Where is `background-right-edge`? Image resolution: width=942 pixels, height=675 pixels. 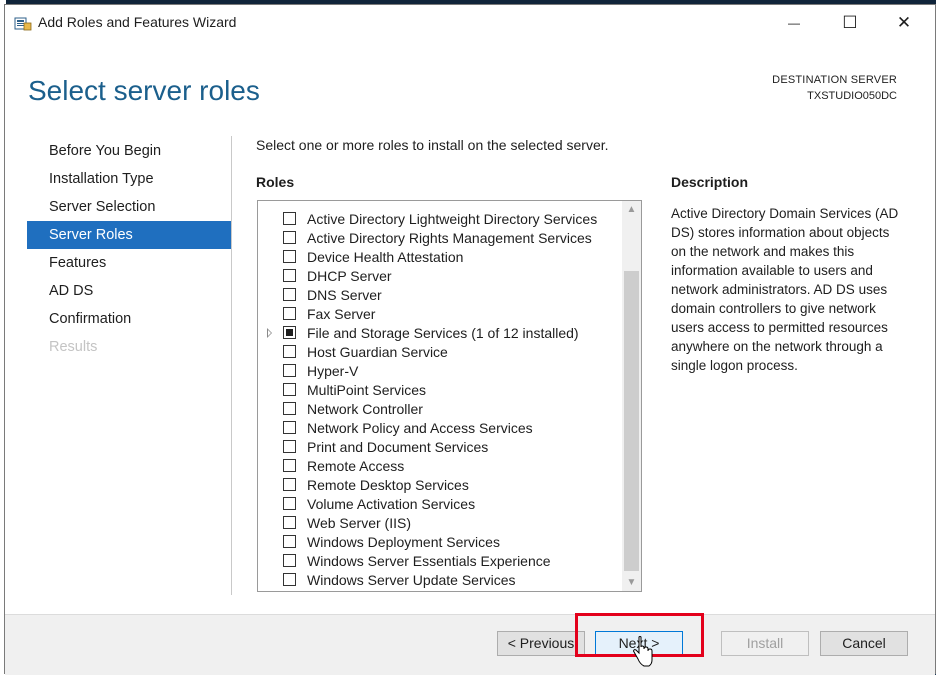 background-right-edge is located at coordinates (939, 337).